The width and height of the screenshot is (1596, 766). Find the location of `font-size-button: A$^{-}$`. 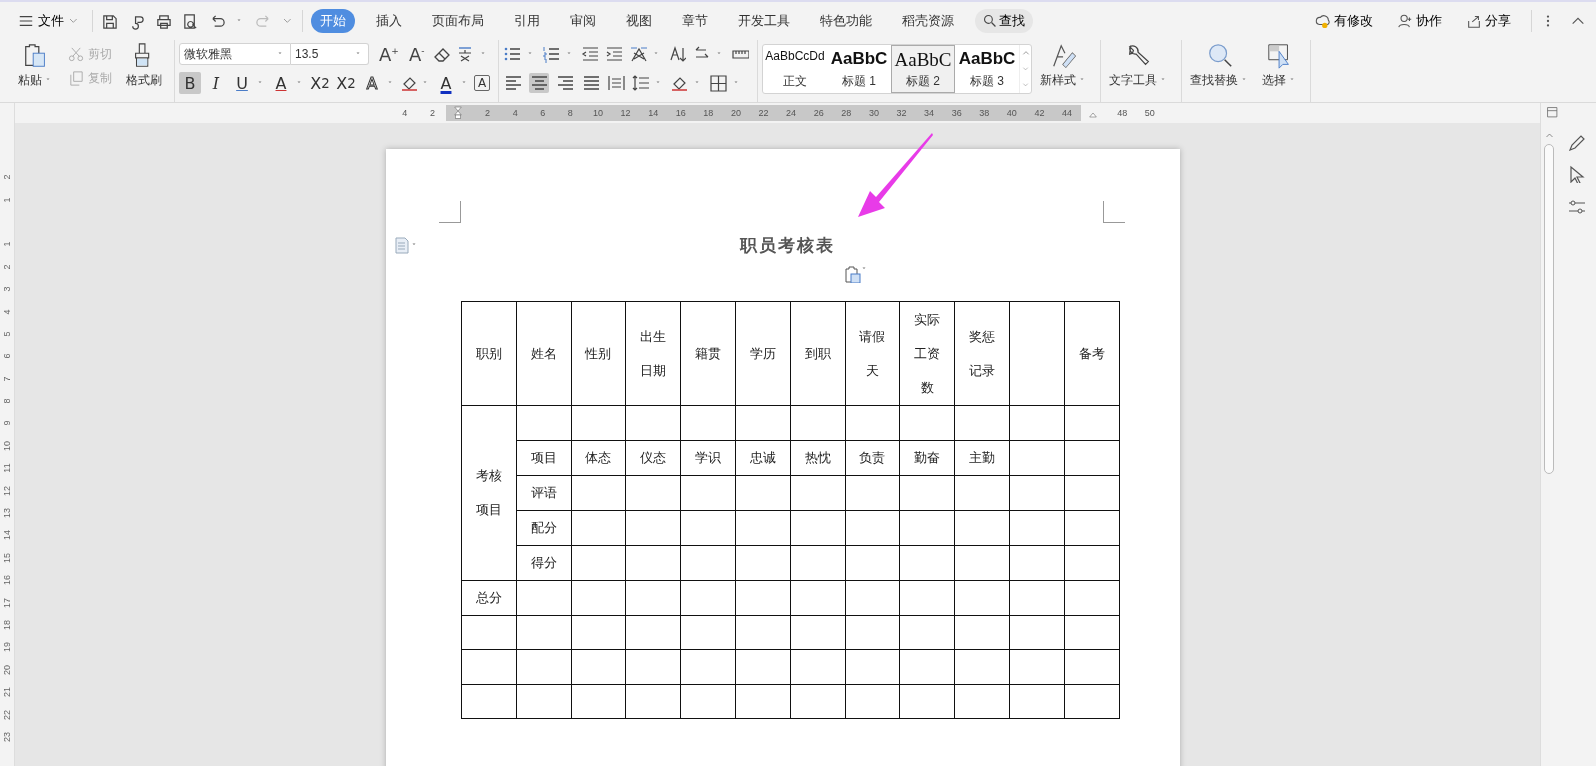

font-size-button: A$^{-}$ is located at coordinates (416, 54).